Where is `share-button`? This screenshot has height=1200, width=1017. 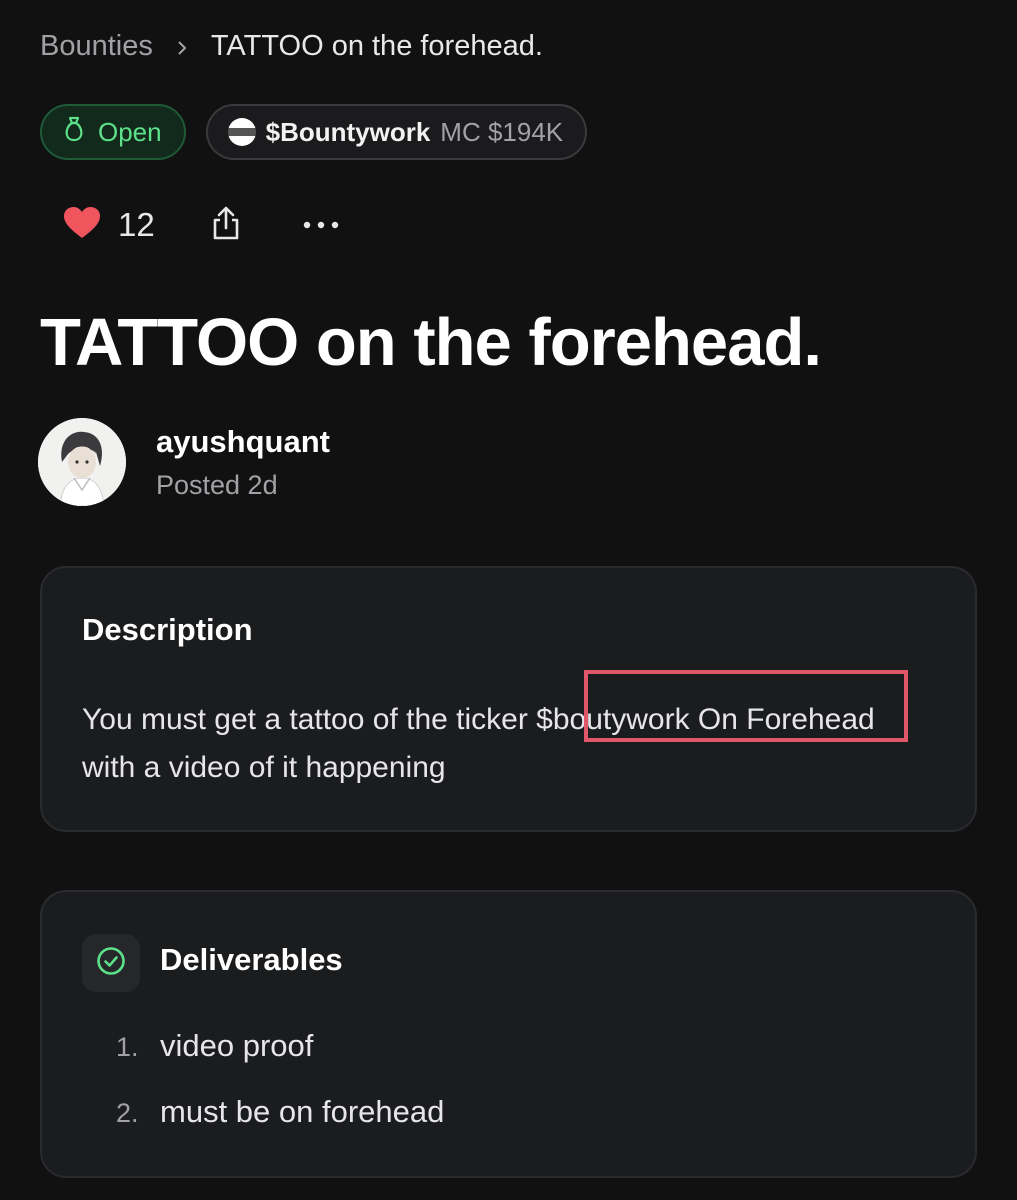
share-button is located at coordinates (226, 225).